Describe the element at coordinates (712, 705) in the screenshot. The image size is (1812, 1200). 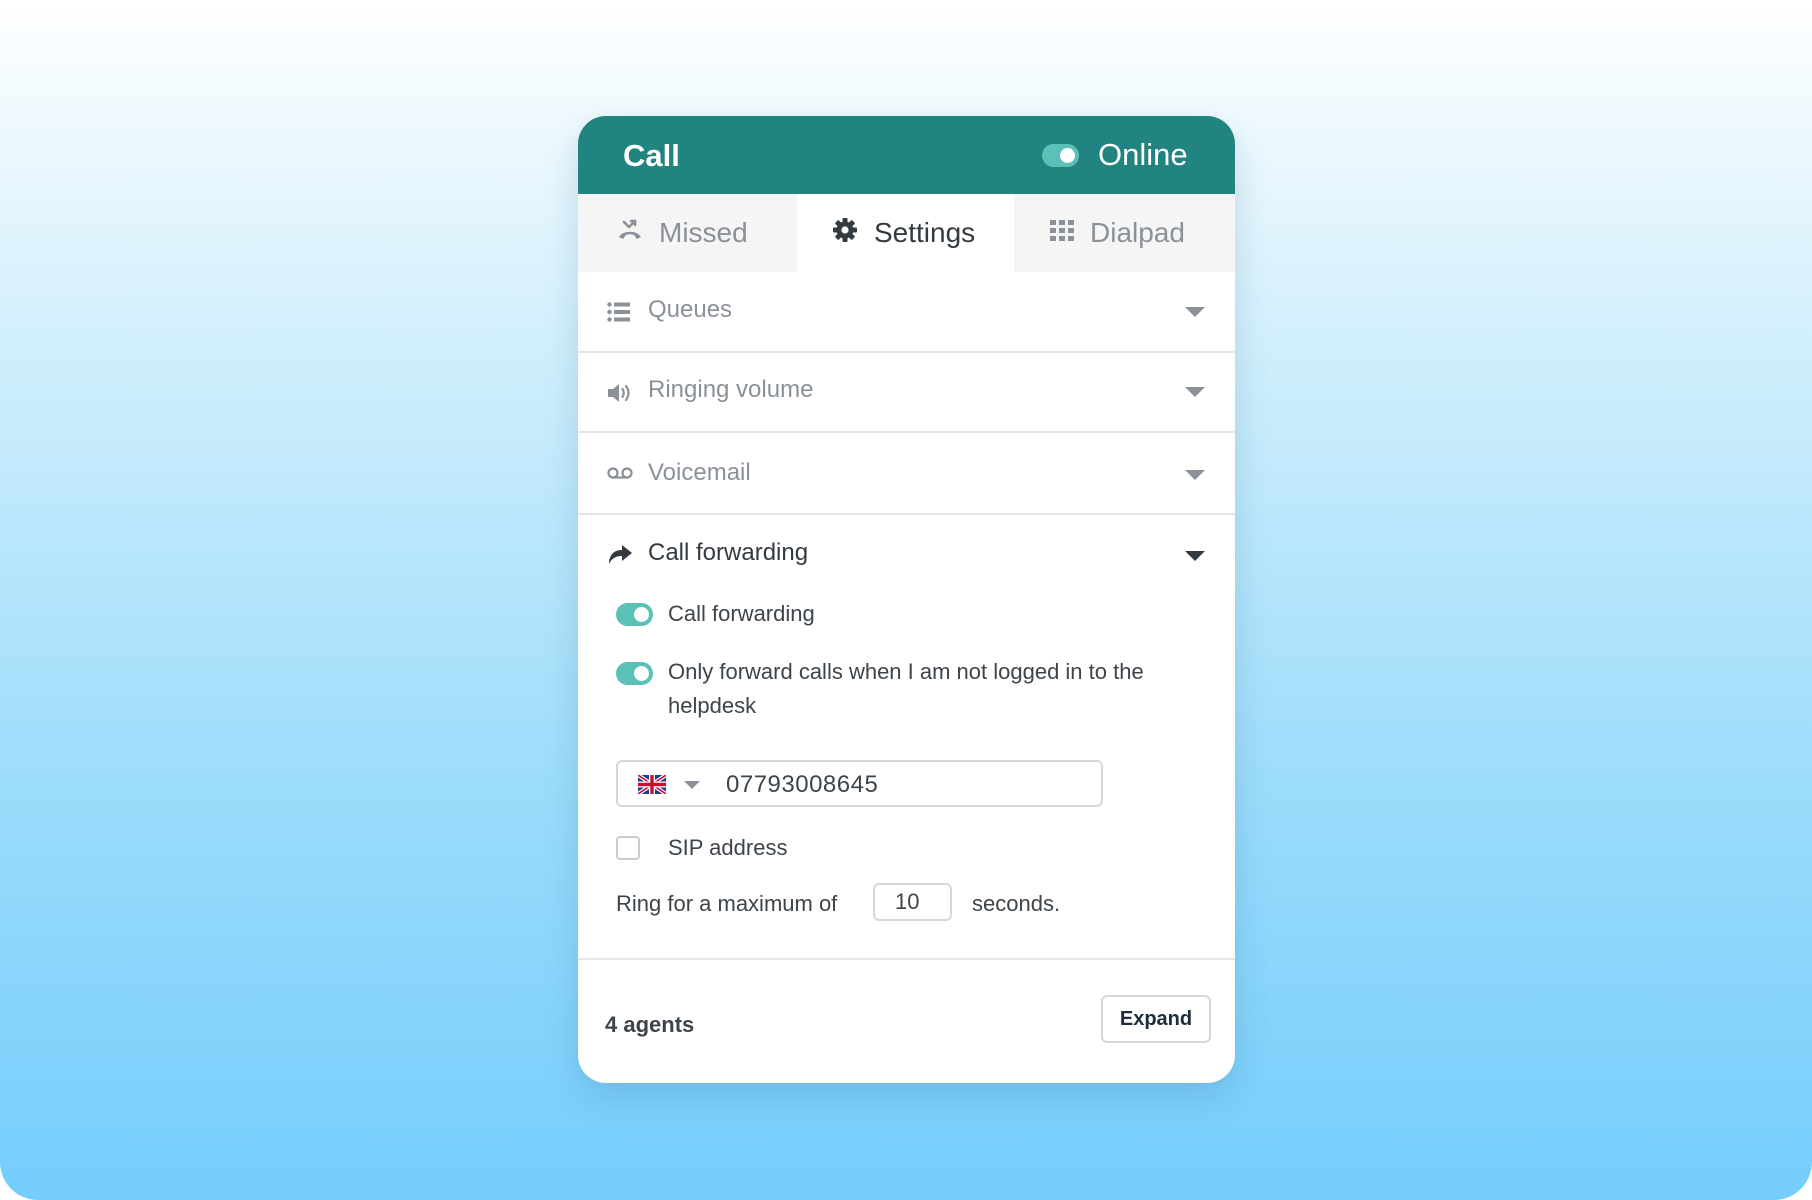
I see `only-when-offline-label-line2: helpdesk` at that location.